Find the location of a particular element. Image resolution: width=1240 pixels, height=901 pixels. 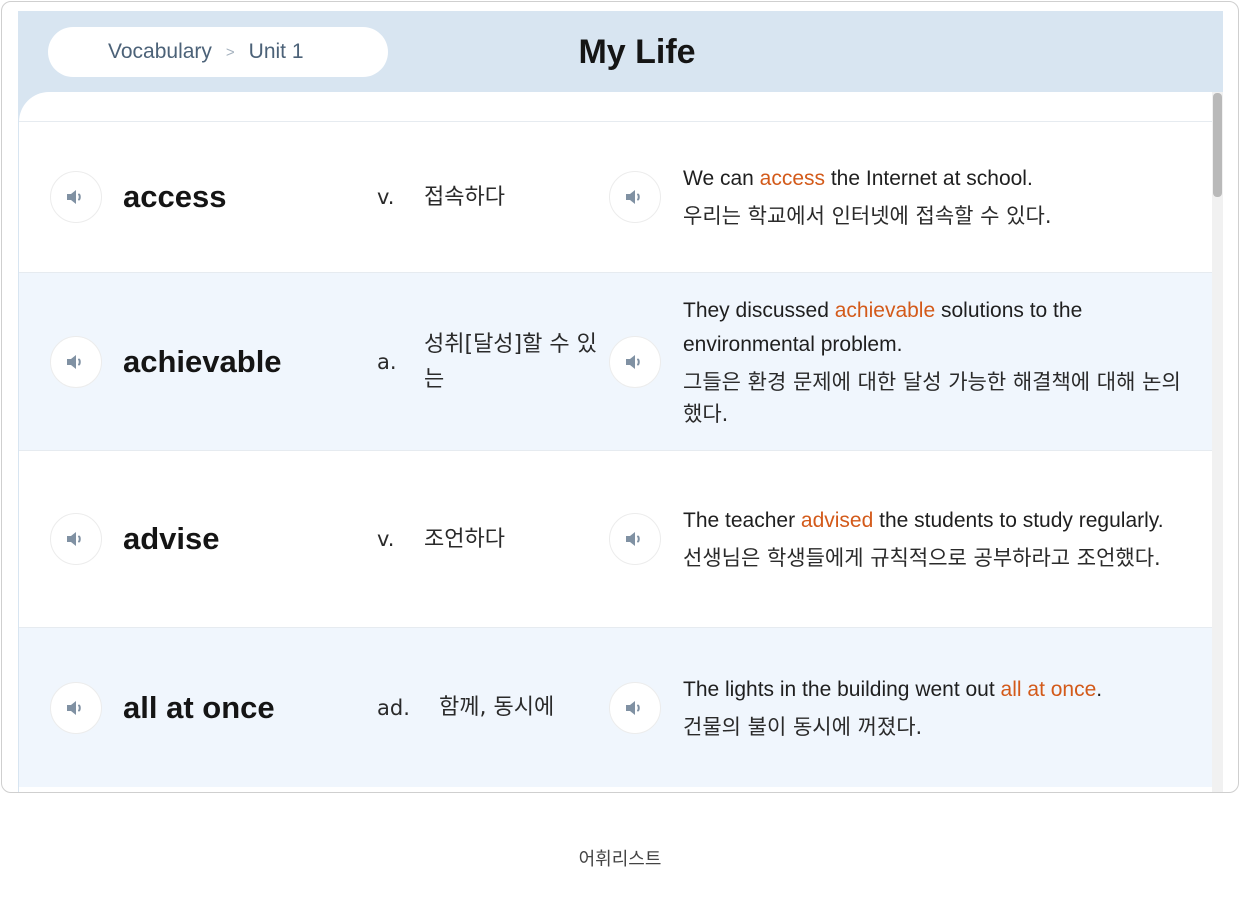

header: Vocabulary > Unit 1 My Life is located at coordinates (620, 52).